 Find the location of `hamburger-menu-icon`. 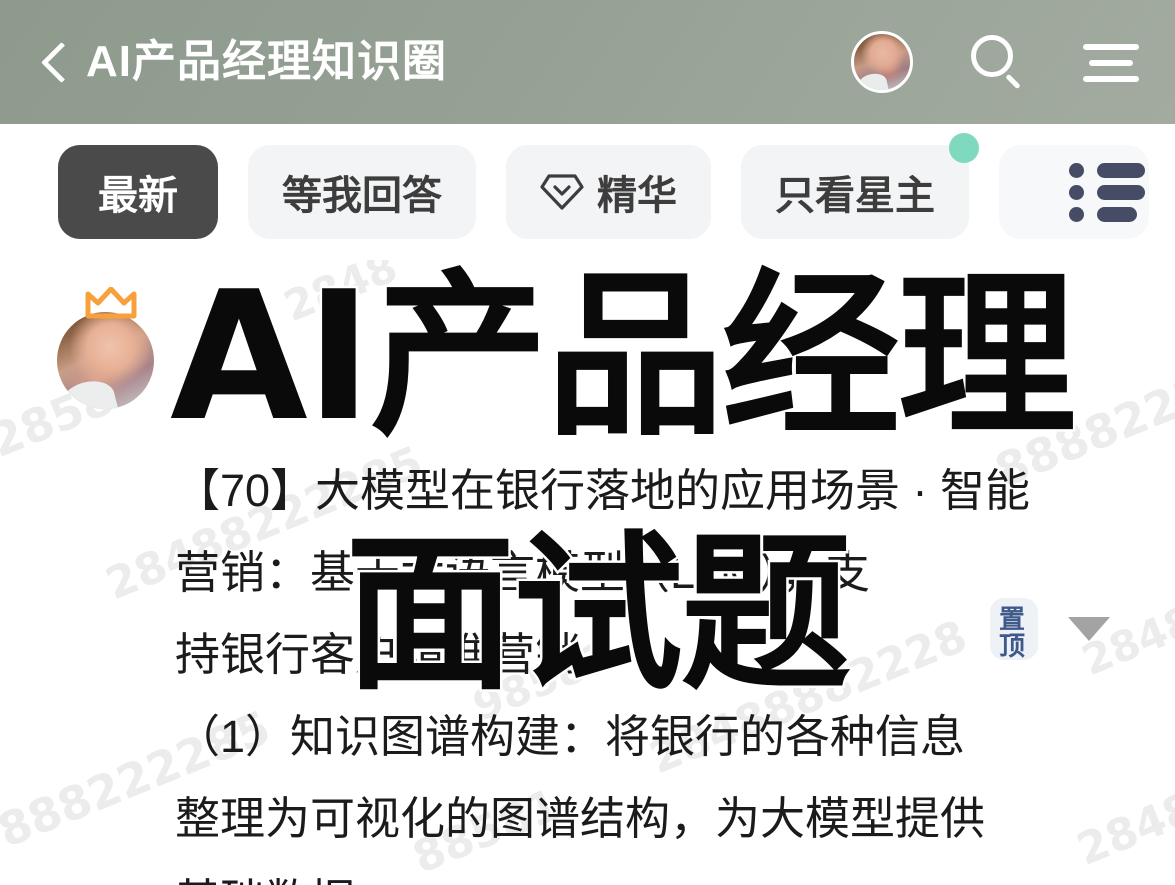

hamburger-menu-icon is located at coordinates (1110, 62).